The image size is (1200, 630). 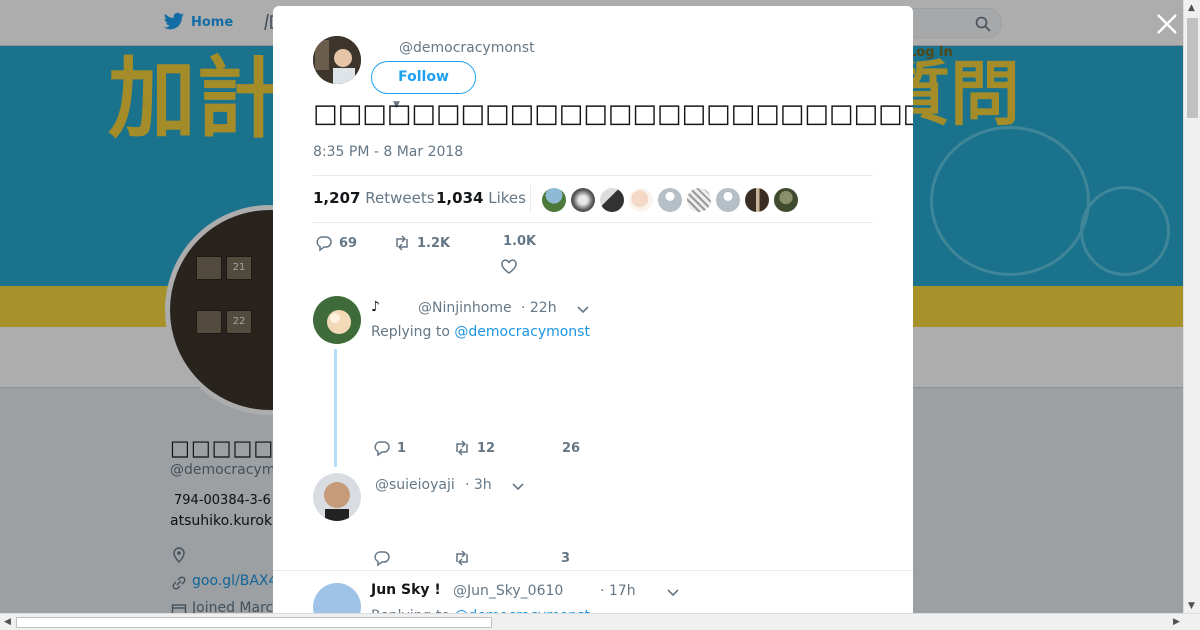 I want to click on retweet-stat: 1,207 Retweets, so click(x=374, y=198).